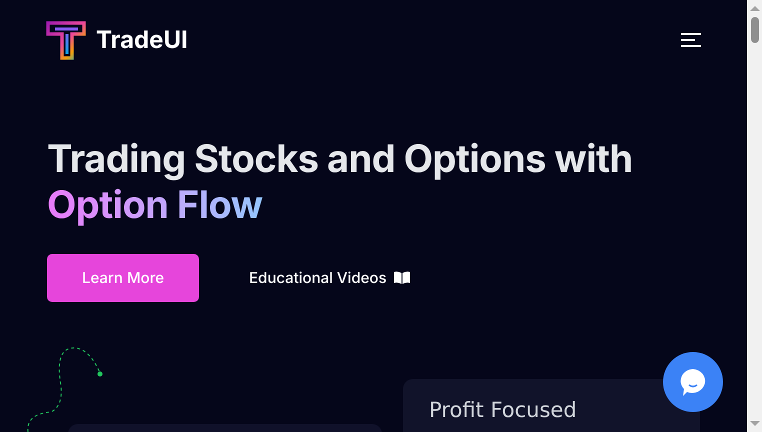 This screenshot has height=432, width=762. I want to click on brand-name: TradeUI, so click(142, 40).